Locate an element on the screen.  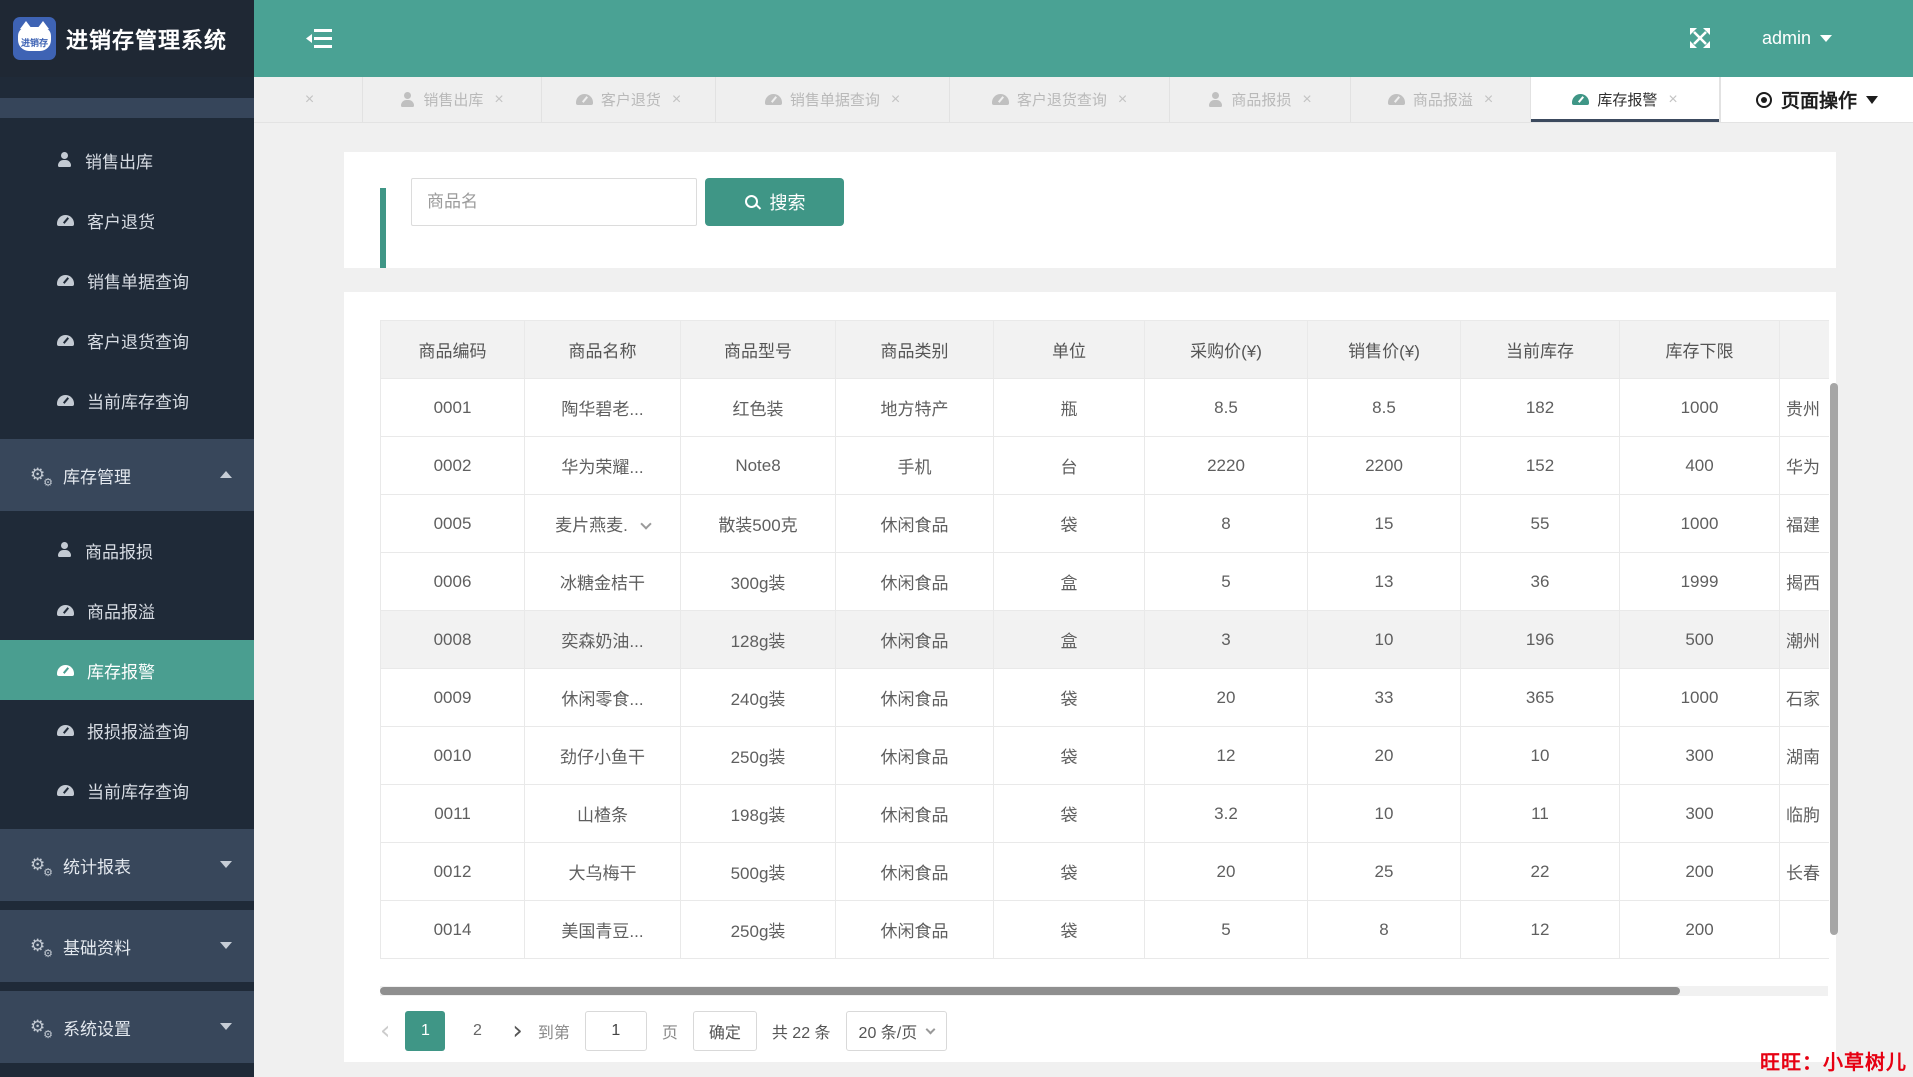
table-cell: 2220 is located at coordinates (1226, 465).